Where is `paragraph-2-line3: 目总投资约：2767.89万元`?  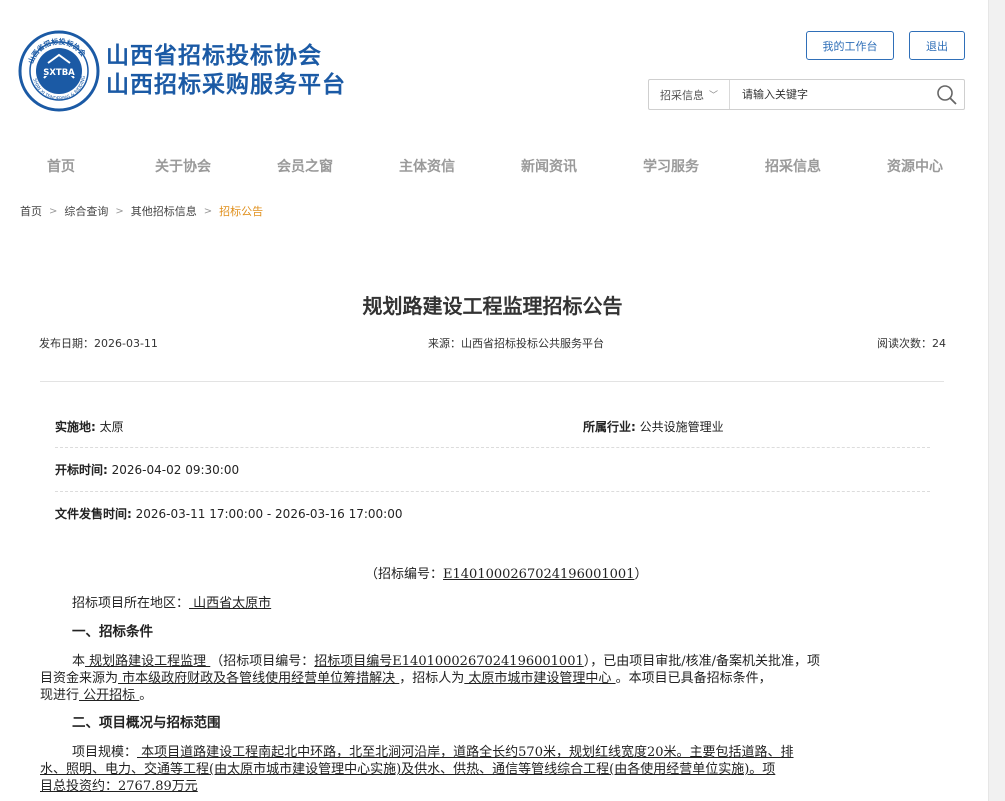 paragraph-2-line3: 目总投资约：2767.89万元 is located at coordinates (119, 784).